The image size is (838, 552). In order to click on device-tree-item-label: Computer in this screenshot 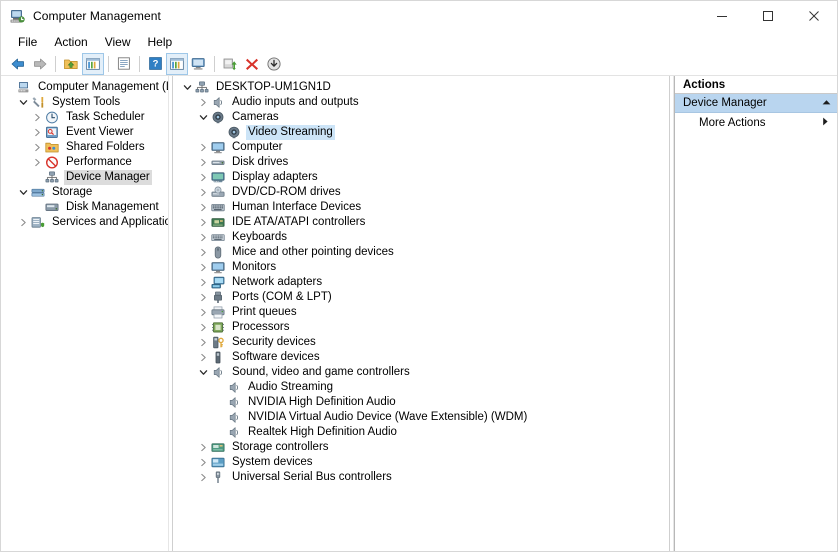, I will do `click(257, 147)`.